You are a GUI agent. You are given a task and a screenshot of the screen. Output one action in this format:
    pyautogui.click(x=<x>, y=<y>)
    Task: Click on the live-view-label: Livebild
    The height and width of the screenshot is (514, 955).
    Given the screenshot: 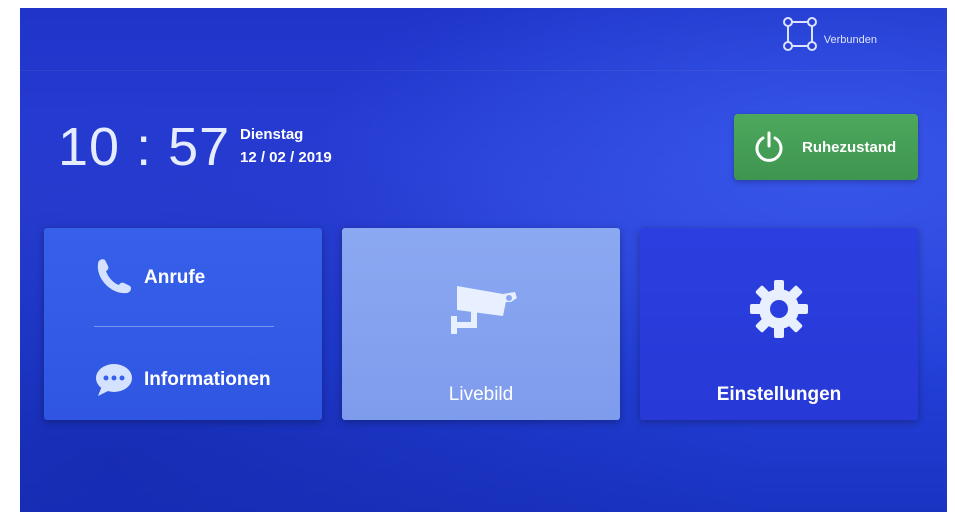 What is the action you would take?
    pyautogui.click(x=481, y=394)
    